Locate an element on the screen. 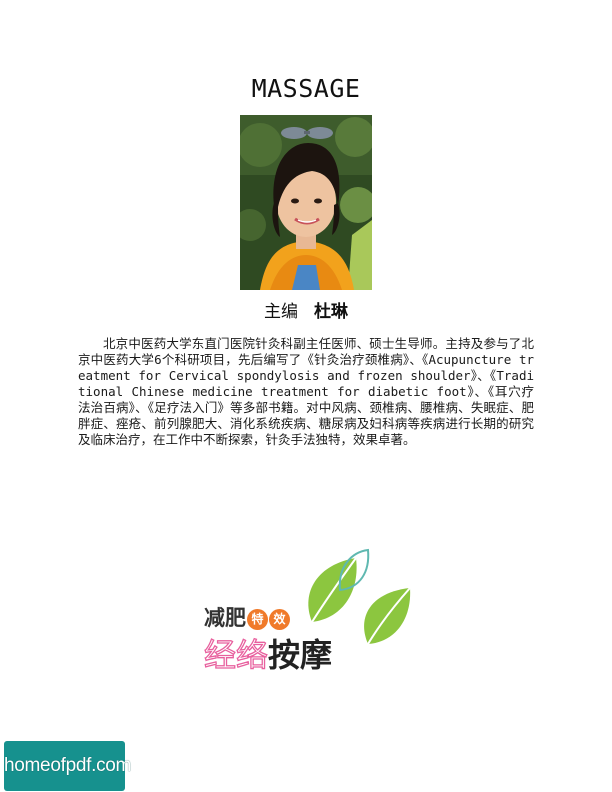 The height and width of the screenshot is (792, 612). author-name: 杜琳 is located at coordinates (331, 312).